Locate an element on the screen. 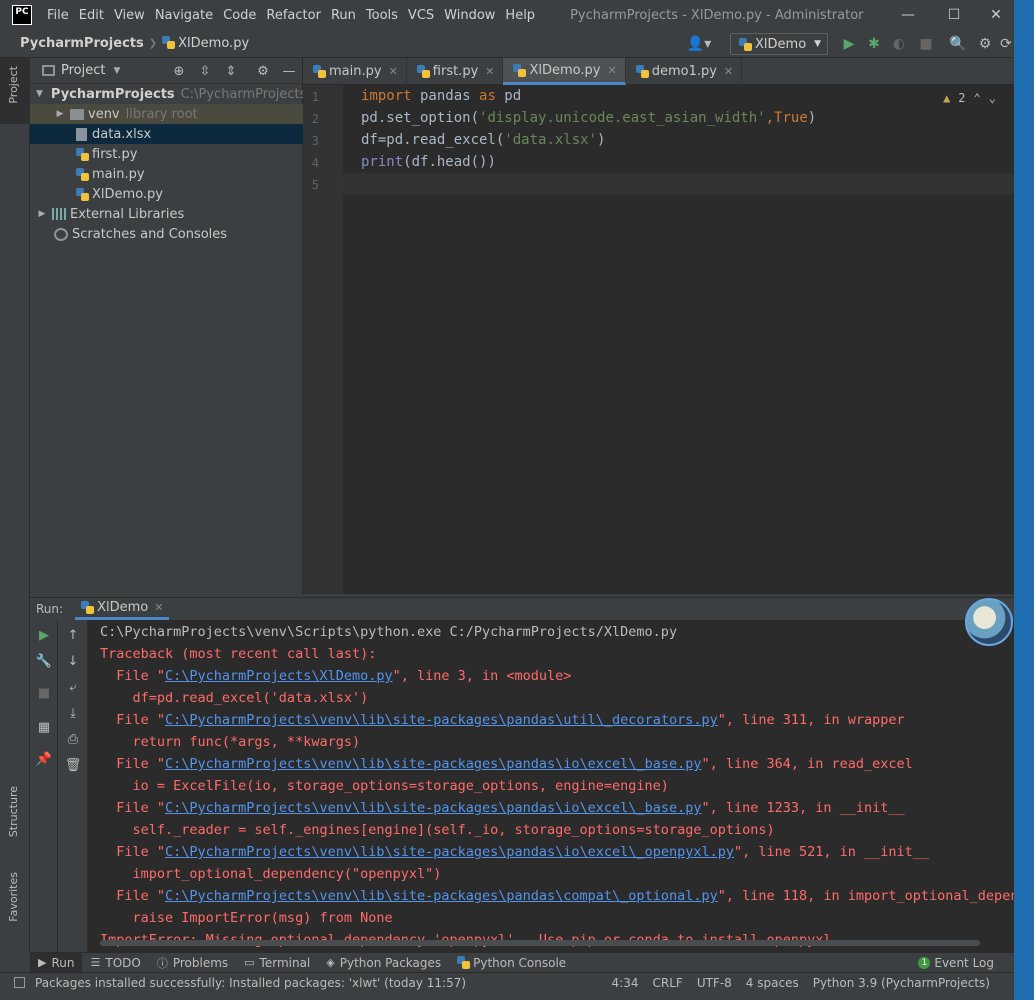  menu-code: Code is located at coordinates (239, 15).